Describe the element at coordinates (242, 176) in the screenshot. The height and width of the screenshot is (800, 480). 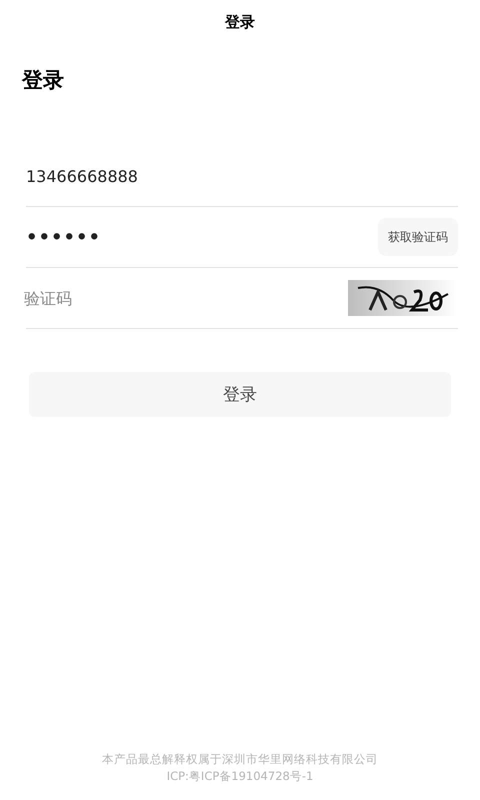
I see `phone-field: 13466668888` at that location.